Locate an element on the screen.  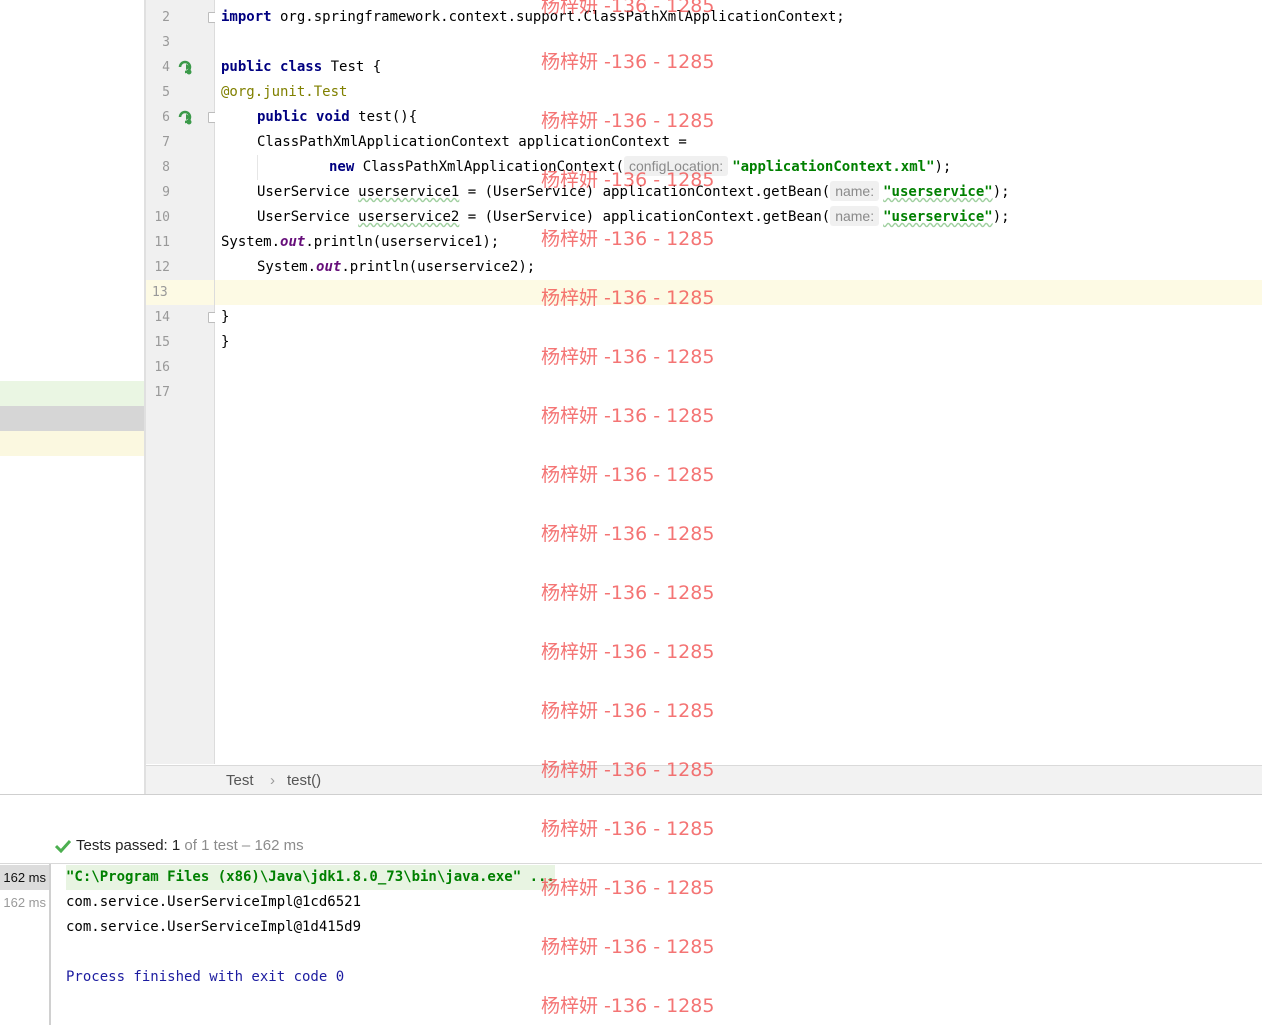
editor-gutter: 2 3 4 5 6 7 8 9 10 11 12 13 14 15 16 17 is located at coordinates (182, 382).